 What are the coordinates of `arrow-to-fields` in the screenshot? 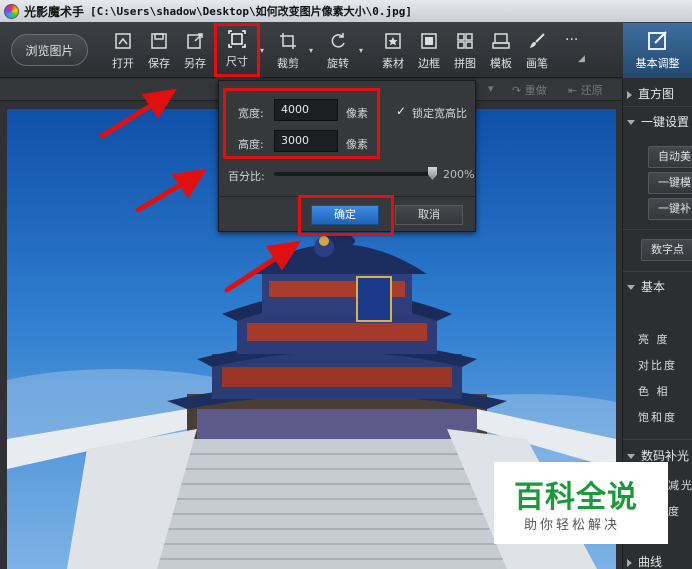 It's located at (160, 197).